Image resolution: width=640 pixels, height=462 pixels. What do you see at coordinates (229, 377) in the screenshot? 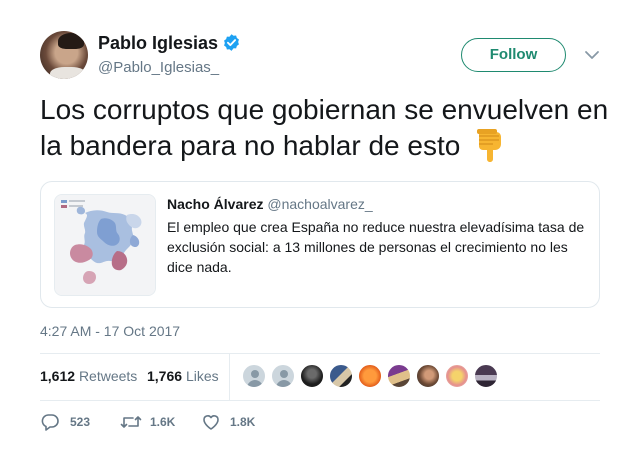
I see `stats-separator` at bounding box center [229, 377].